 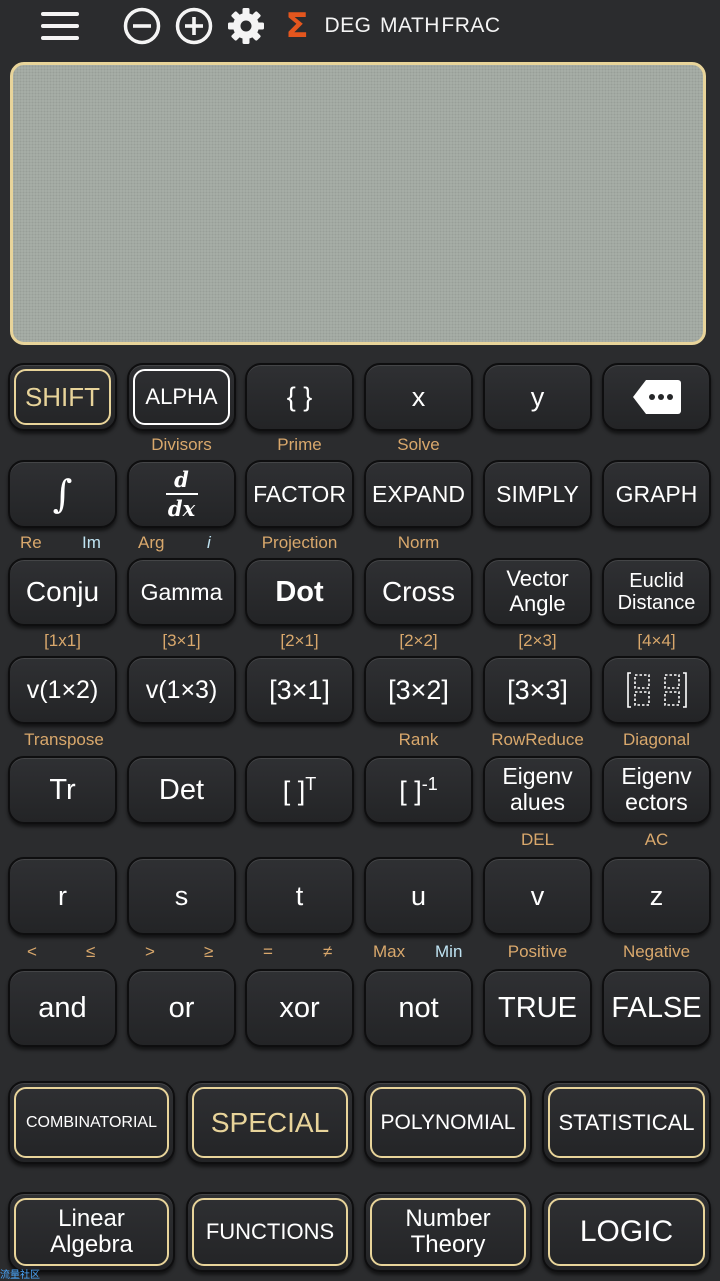 I want to click on graph-key: GRAPH, so click(x=656, y=494).